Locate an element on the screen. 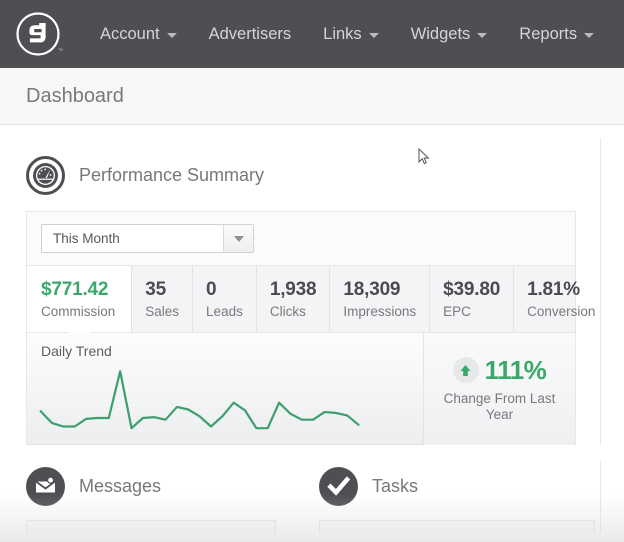 This screenshot has height=542, width=624. stat-commission-value: $771.42 is located at coordinates (75, 289).